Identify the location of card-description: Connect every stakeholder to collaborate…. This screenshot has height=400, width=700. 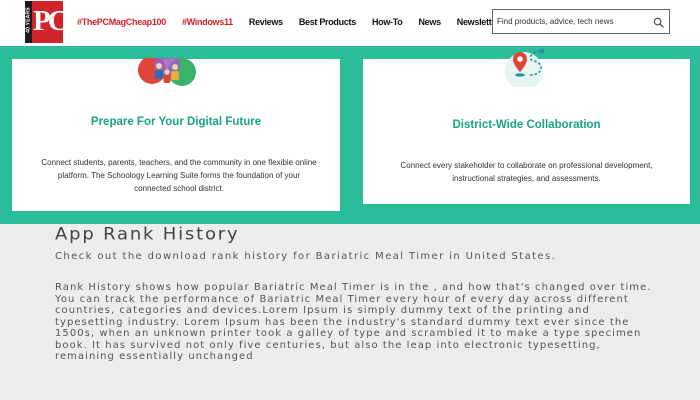
(526, 172).